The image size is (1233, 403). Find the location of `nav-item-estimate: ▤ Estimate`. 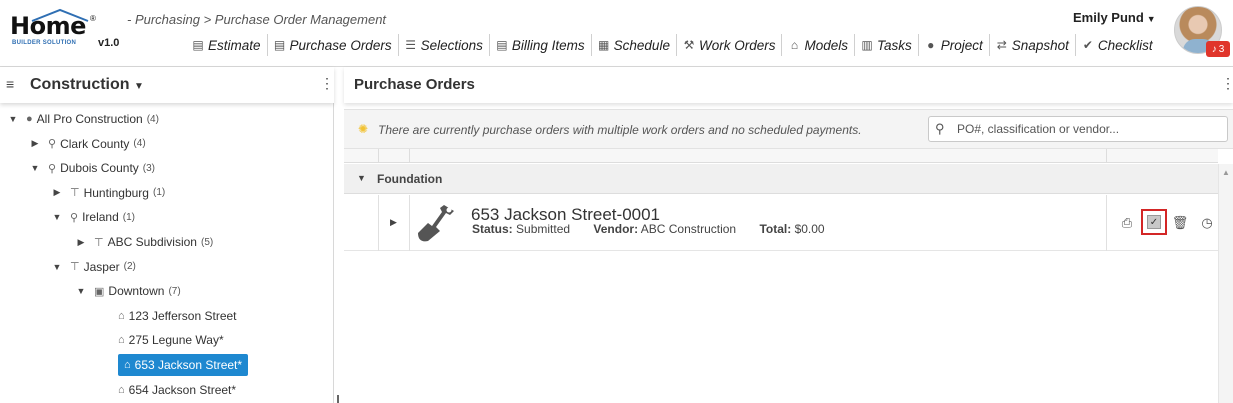

nav-item-estimate: ▤ Estimate is located at coordinates (226, 45).